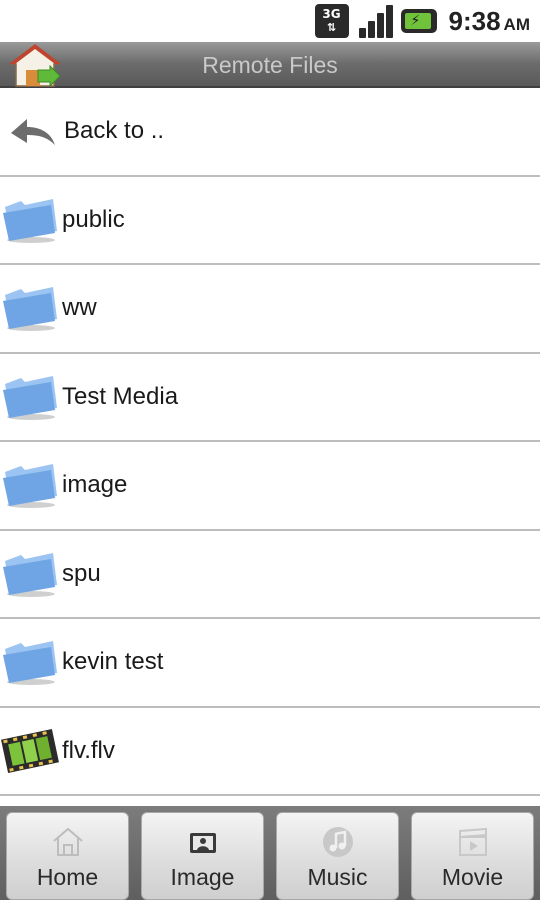 This screenshot has width=540, height=900. I want to click on item-name: flv.flv, so click(88, 750).